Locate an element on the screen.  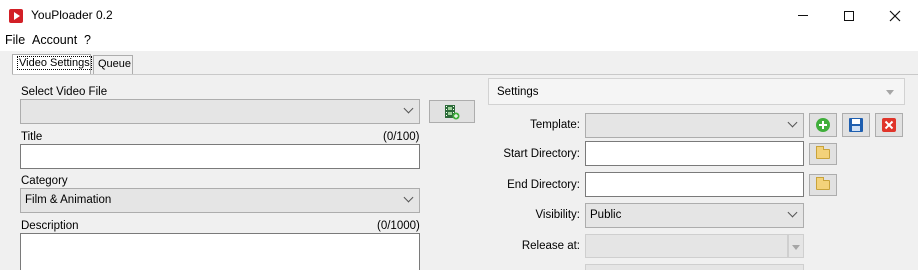
template-label: Template: is located at coordinates (555, 125).